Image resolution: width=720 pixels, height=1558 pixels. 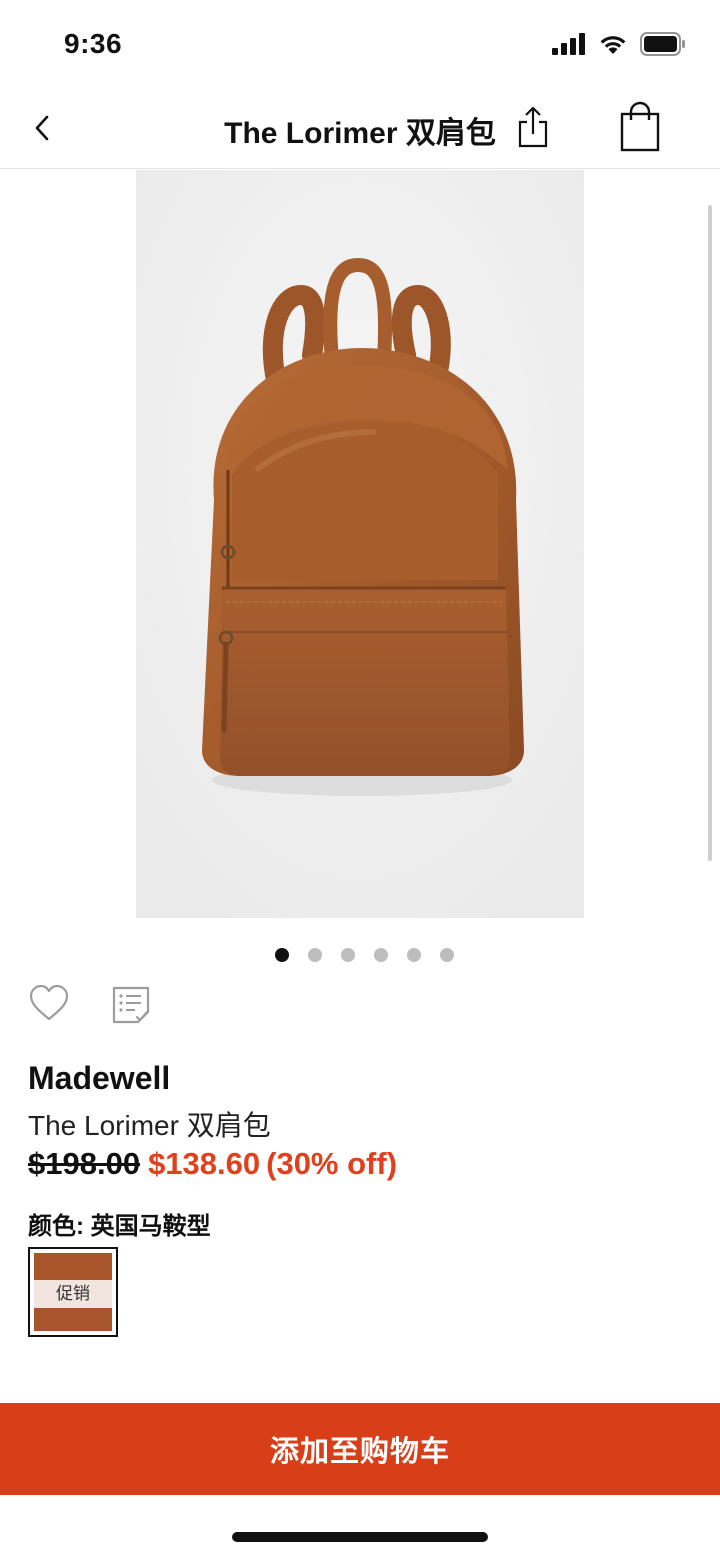 I want to click on heart-icon, so click(x=49, y=1002).